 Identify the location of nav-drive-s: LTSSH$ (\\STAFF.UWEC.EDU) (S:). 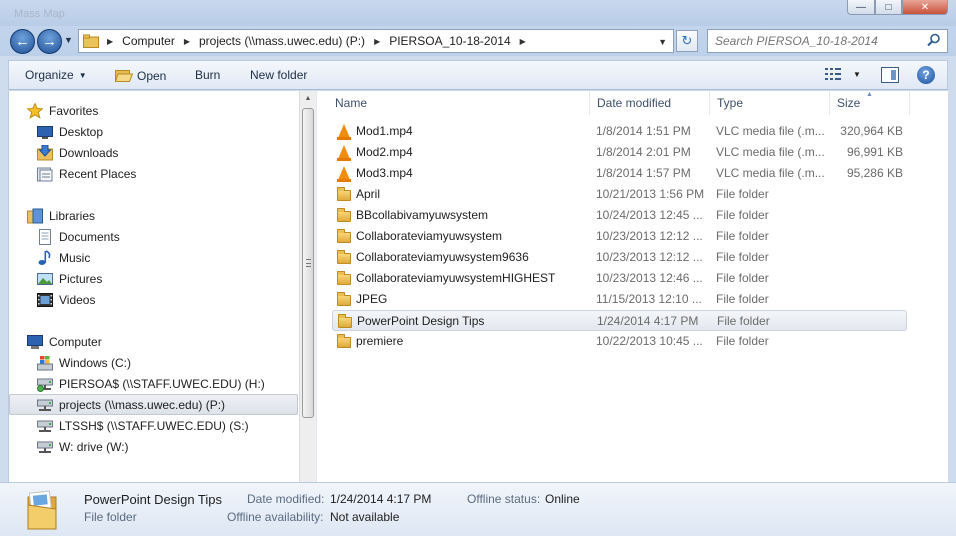
(143, 425).